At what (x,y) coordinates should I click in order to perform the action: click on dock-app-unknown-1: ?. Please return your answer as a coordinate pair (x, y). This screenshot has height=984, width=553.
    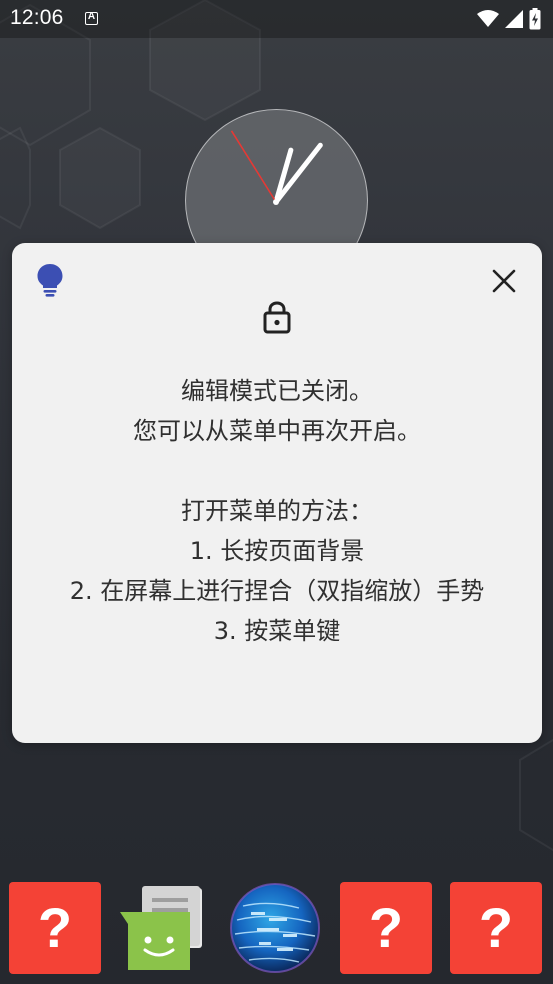
    Looking at the image, I should click on (55, 928).